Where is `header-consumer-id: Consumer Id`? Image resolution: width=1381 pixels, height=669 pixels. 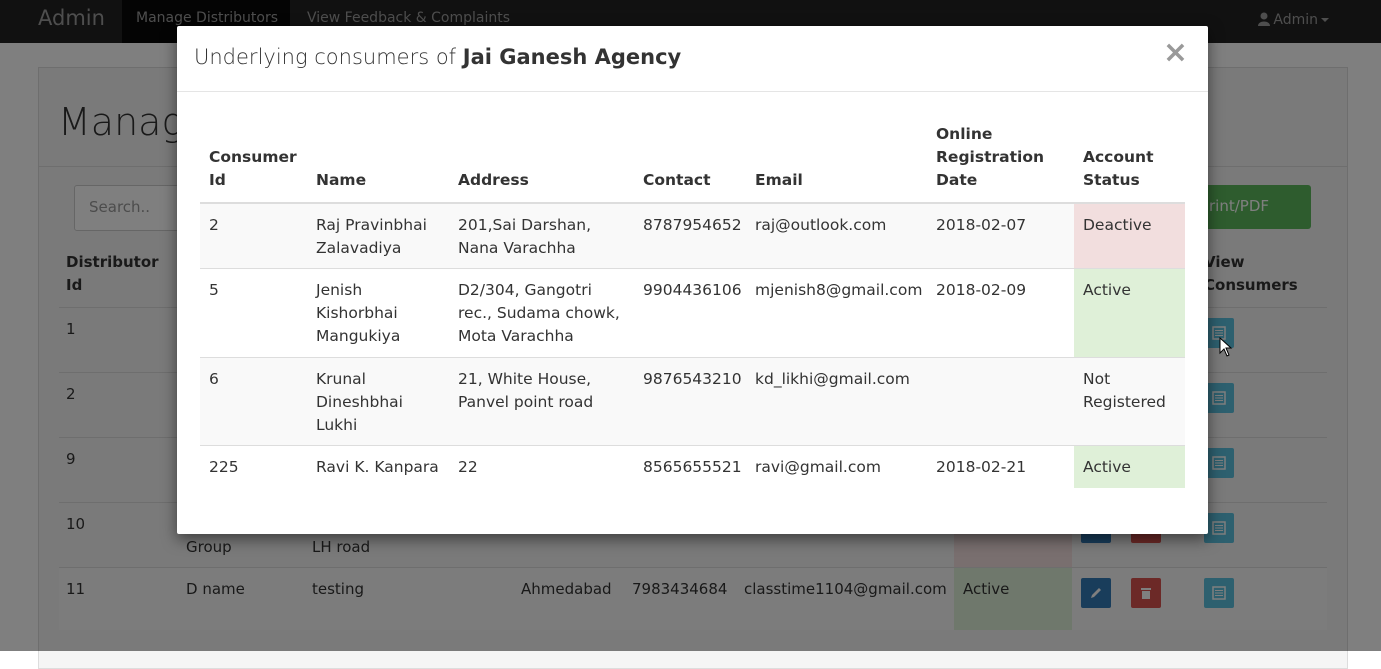 header-consumer-id: Consumer Id is located at coordinates (253, 168).